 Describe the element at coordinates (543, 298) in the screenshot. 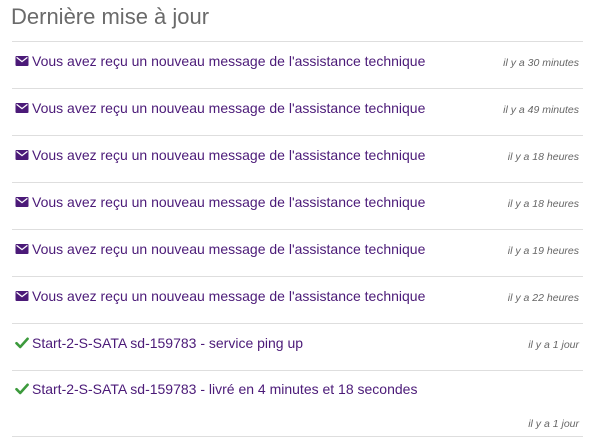

I see `item-timestamp: il y a 22 heures` at that location.